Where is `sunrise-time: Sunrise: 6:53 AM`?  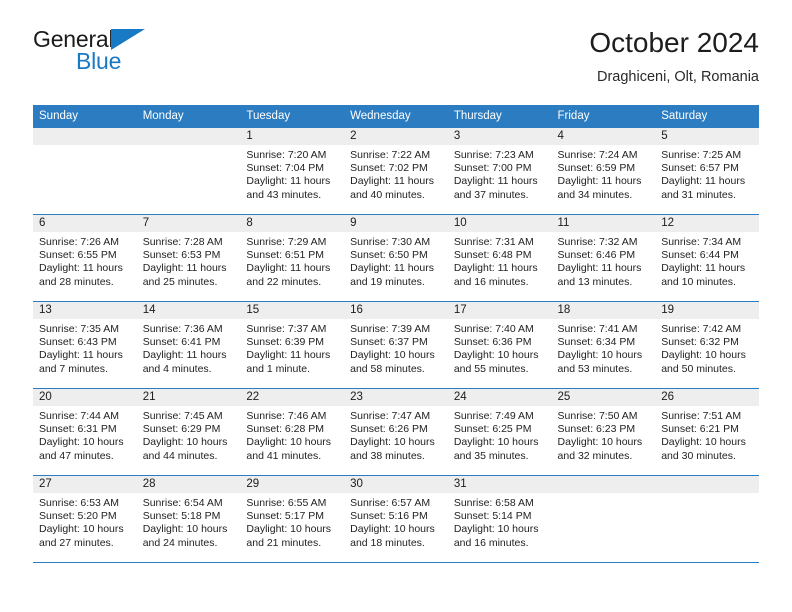
sunrise-time: Sunrise: 6:53 AM is located at coordinates (79, 503).